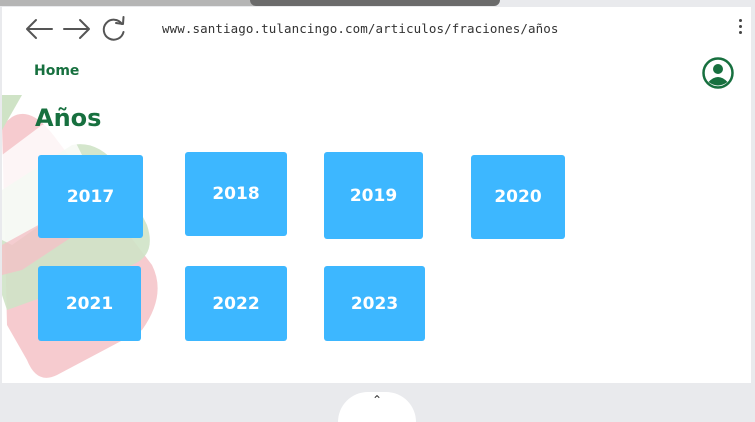 This screenshot has height=422, width=755. I want to click on year-button-2020: 2020, so click(518, 197).